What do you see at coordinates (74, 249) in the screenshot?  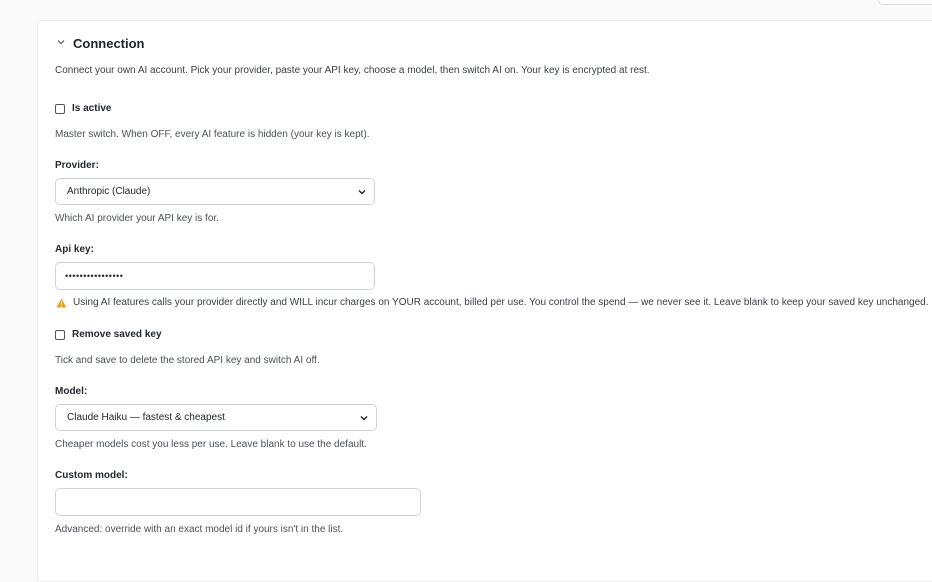 I see `api-key-label: Api key:` at bounding box center [74, 249].